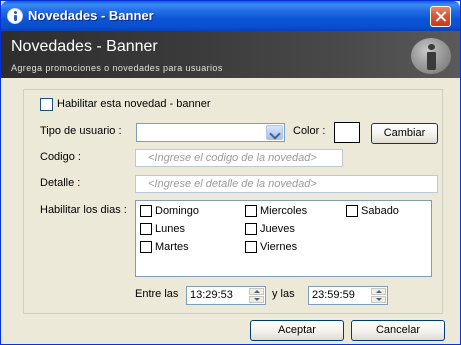 Image resolution: width=461 pixels, height=345 pixels. I want to click on start-time-spinner: 13:29:53, so click(226, 295).